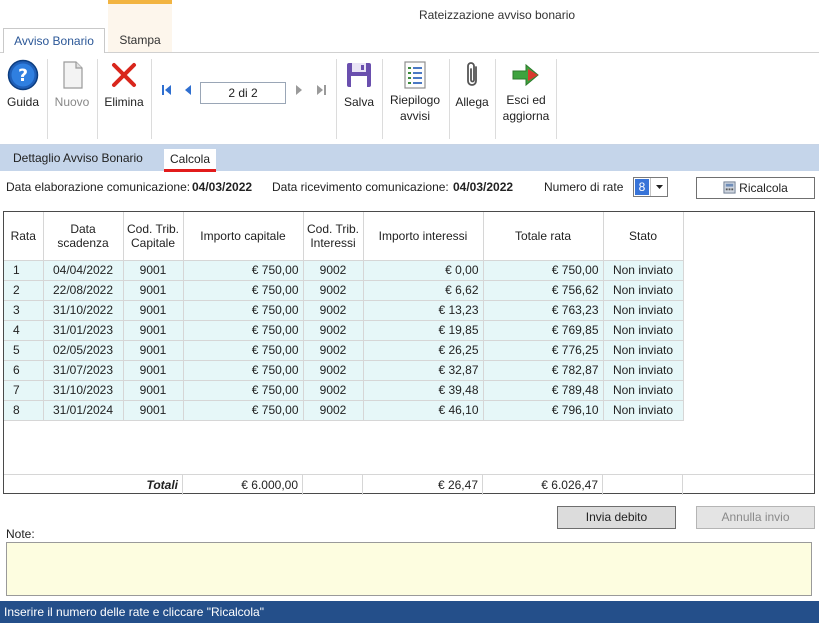  What do you see at coordinates (54, 40) in the screenshot?
I see `tab-avviso-bonario: Avviso Bonario` at bounding box center [54, 40].